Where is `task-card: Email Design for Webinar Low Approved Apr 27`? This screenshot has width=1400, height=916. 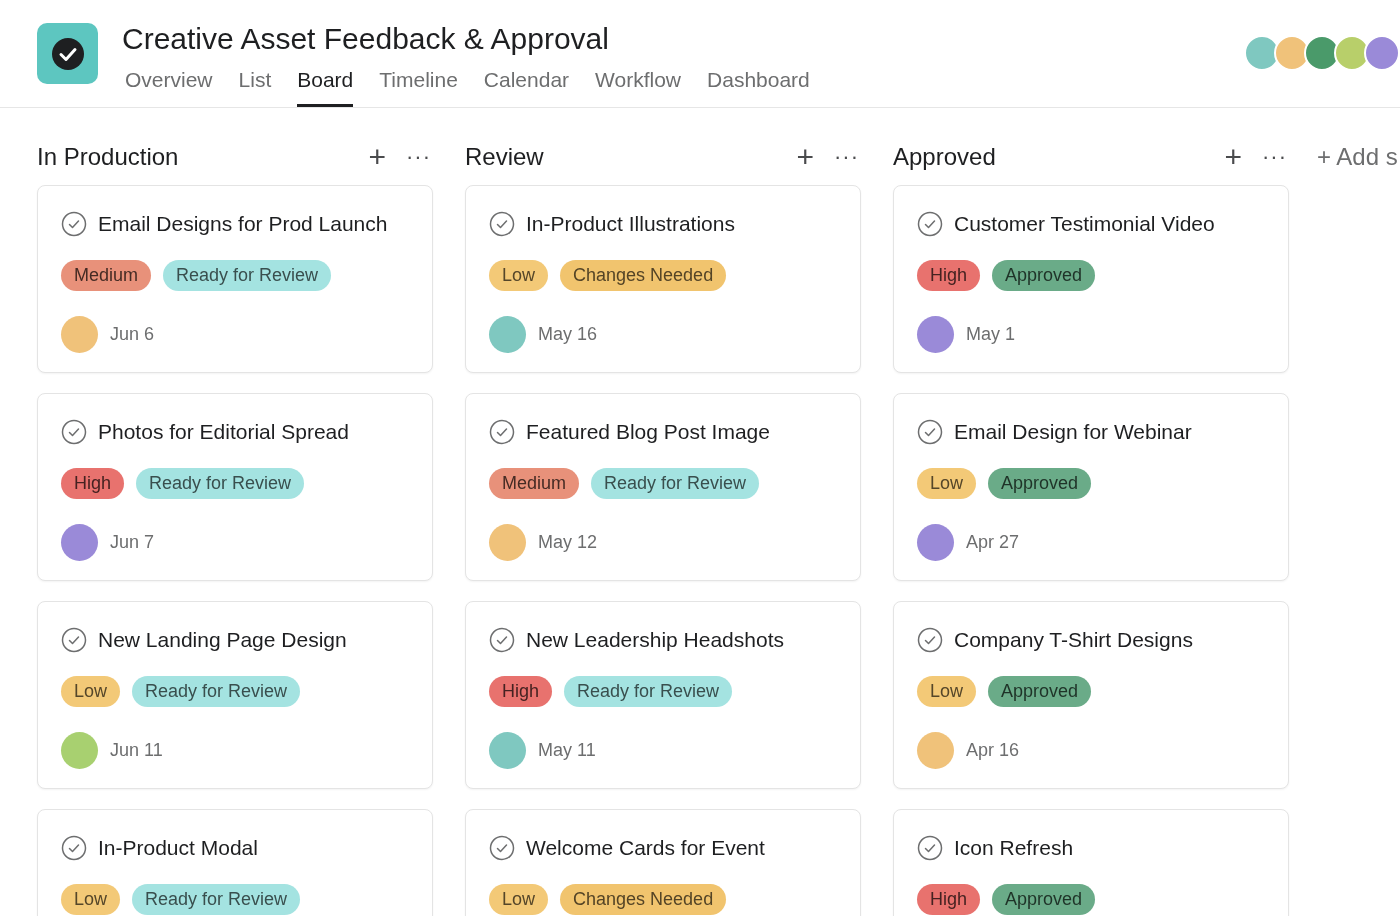 task-card: Email Design for Webinar Low Approved Apr 27 is located at coordinates (1091, 487).